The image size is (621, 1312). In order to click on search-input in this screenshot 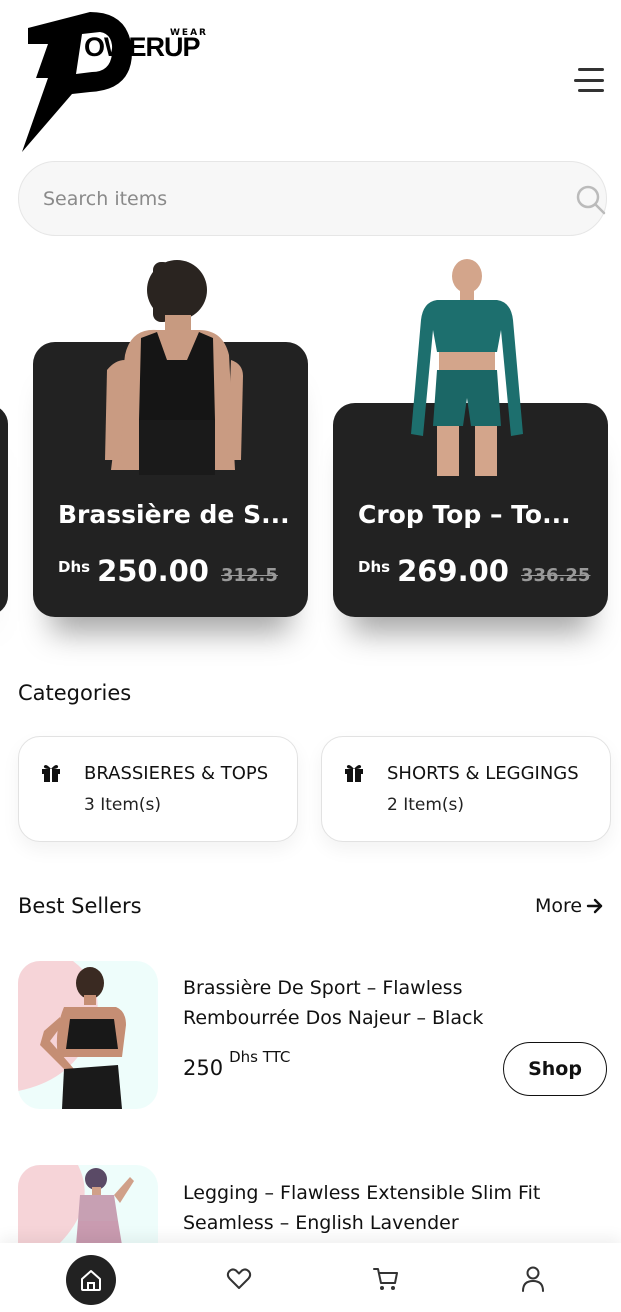, I will do `click(293, 198)`.